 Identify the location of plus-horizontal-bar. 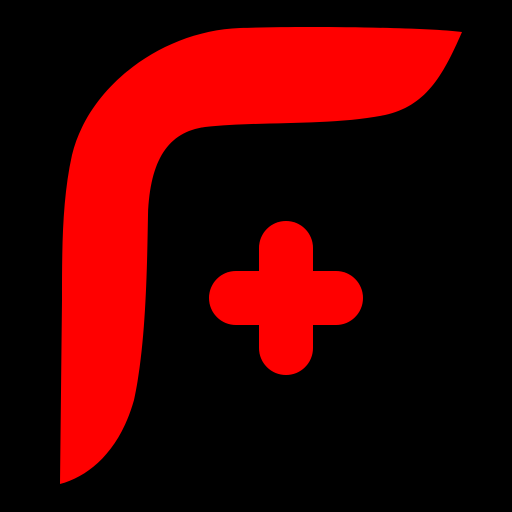
(286, 298).